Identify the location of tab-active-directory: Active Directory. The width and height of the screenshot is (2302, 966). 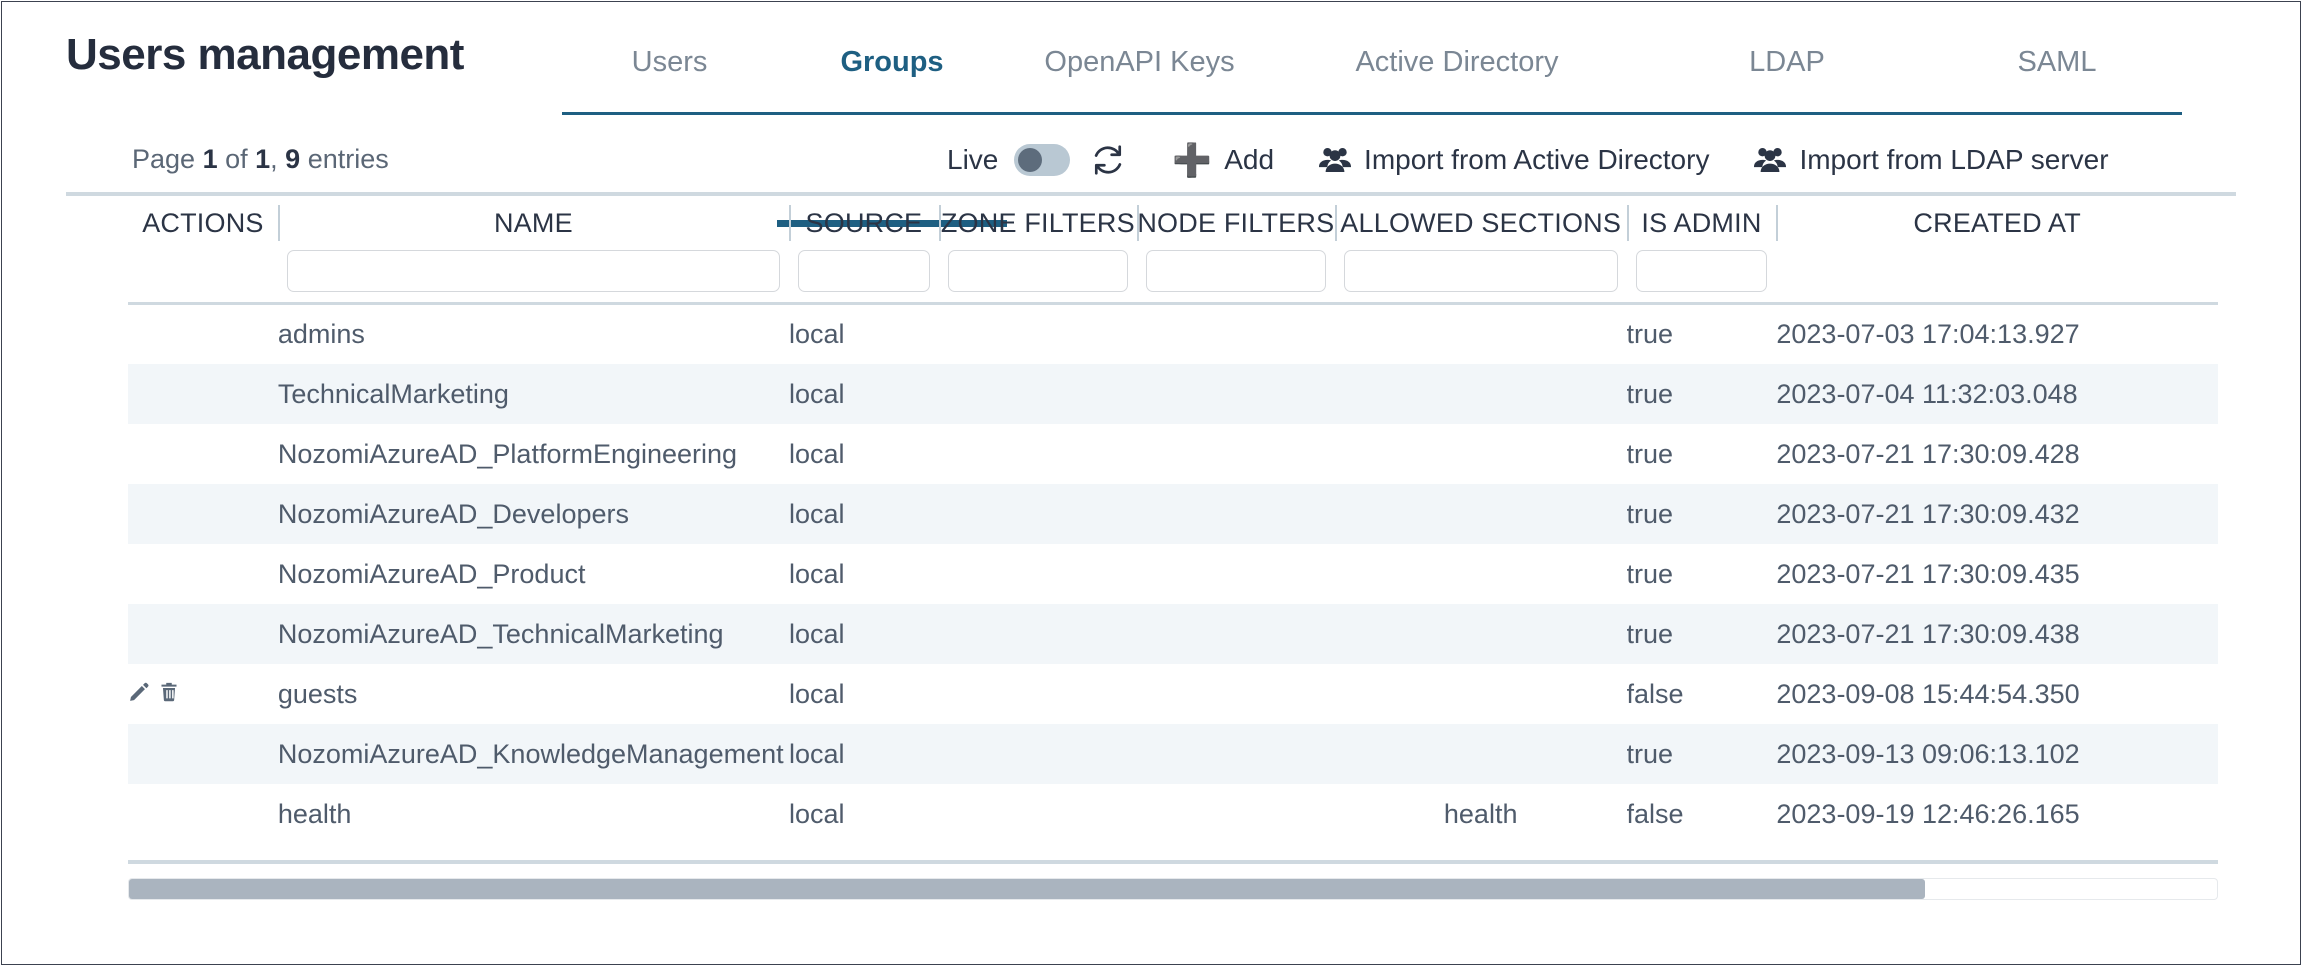
(1457, 73).